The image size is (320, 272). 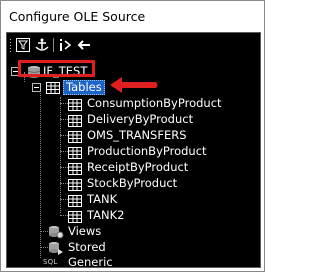 I want to click on tree-item-generic: Generic, so click(x=90, y=261).